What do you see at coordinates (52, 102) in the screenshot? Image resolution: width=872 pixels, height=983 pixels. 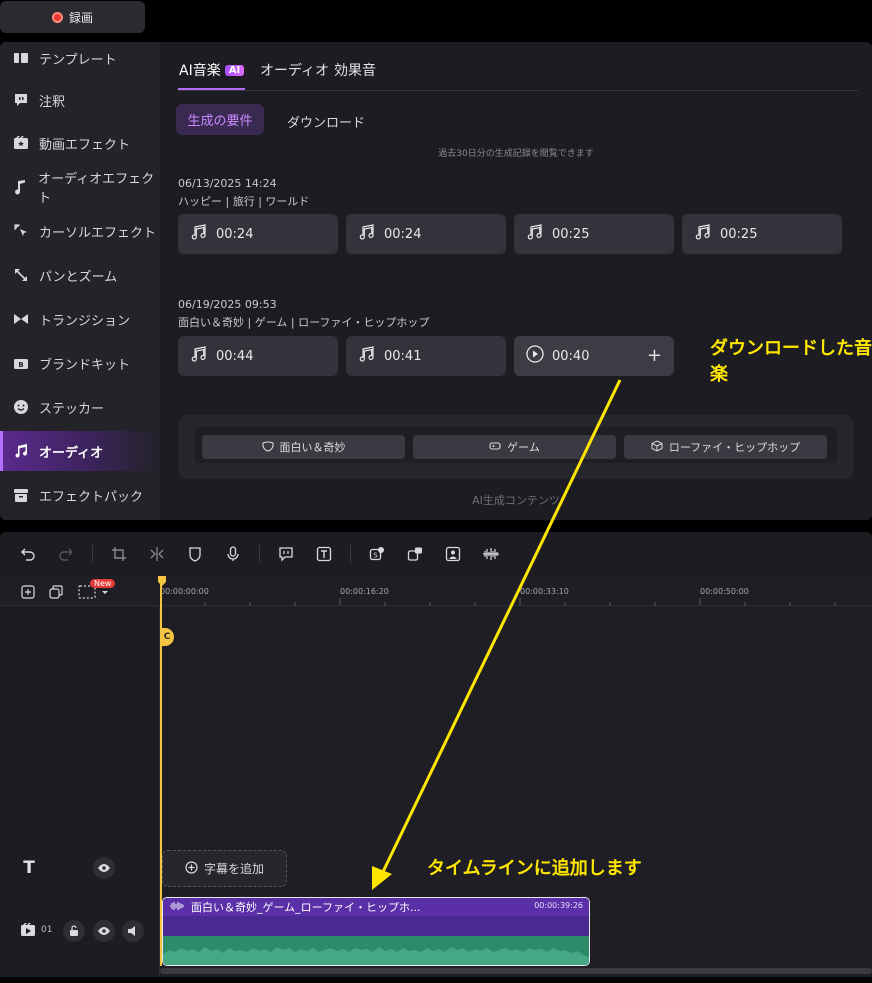 I see `sidebar-item-label: 注釈` at bounding box center [52, 102].